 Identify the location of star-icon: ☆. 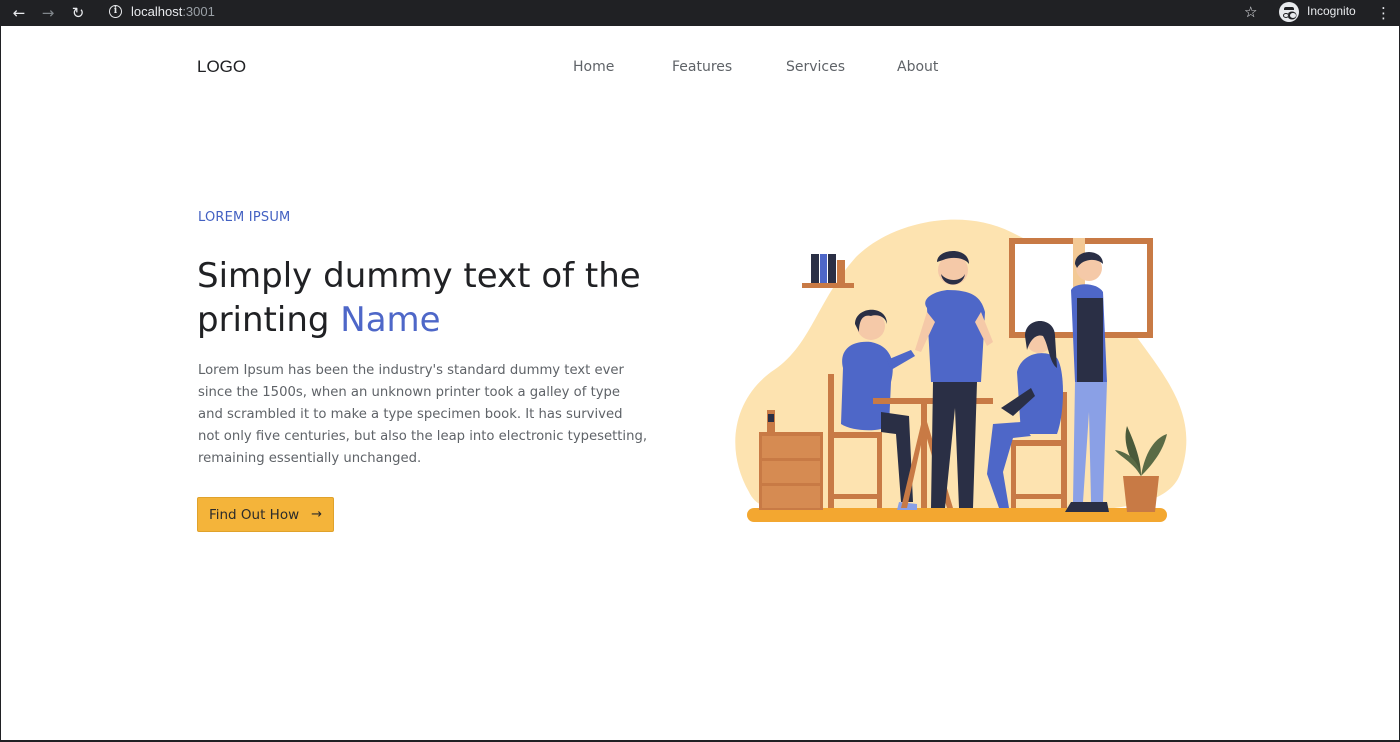
(1250, 12).